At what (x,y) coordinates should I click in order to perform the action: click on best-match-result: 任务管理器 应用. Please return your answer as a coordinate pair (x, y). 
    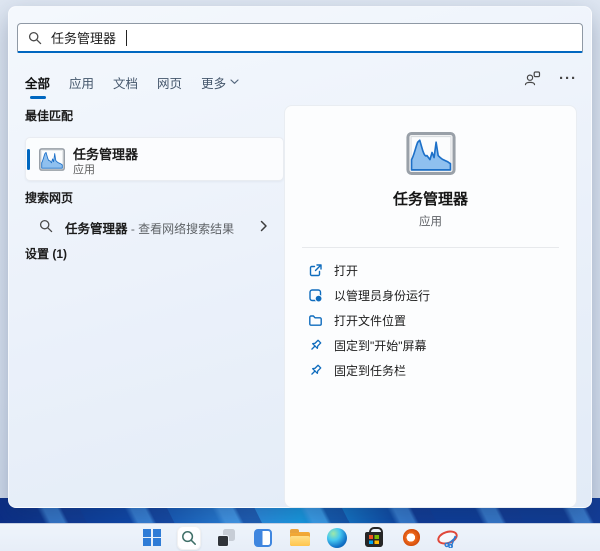
    Looking at the image, I should click on (154, 159).